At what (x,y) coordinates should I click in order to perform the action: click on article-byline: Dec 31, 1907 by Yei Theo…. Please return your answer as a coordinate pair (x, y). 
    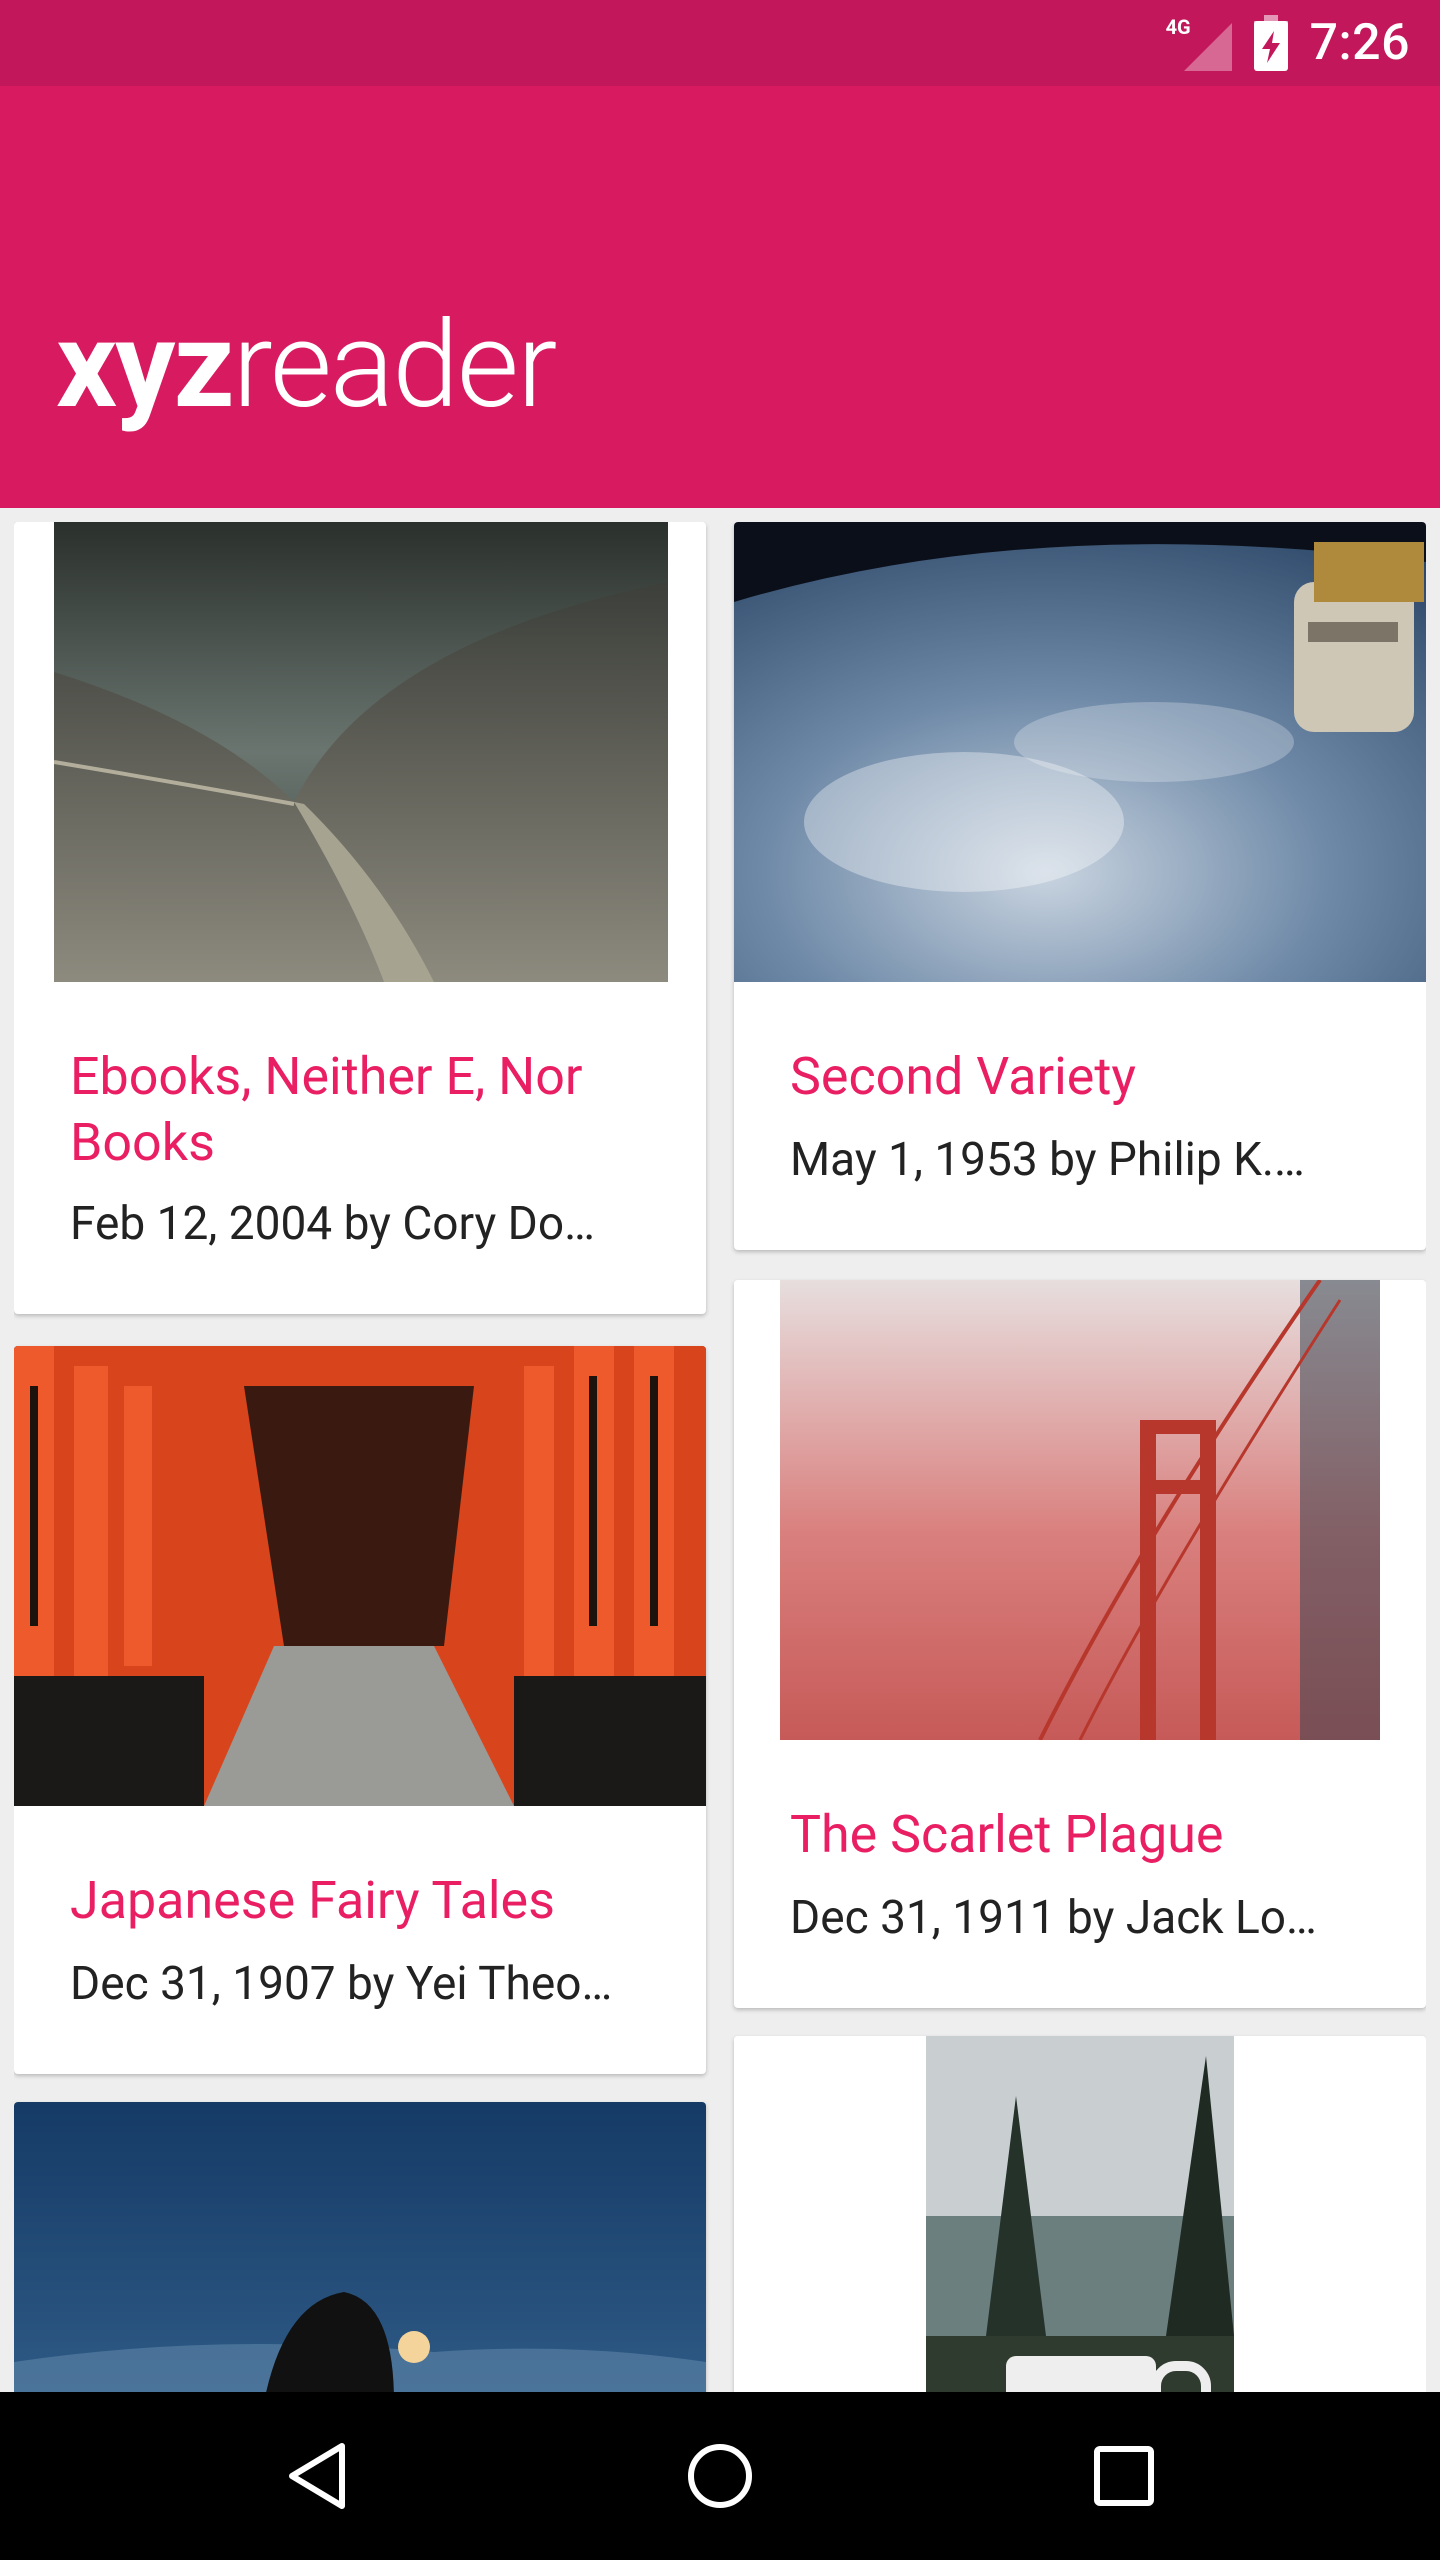
    Looking at the image, I should click on (341, 1984).